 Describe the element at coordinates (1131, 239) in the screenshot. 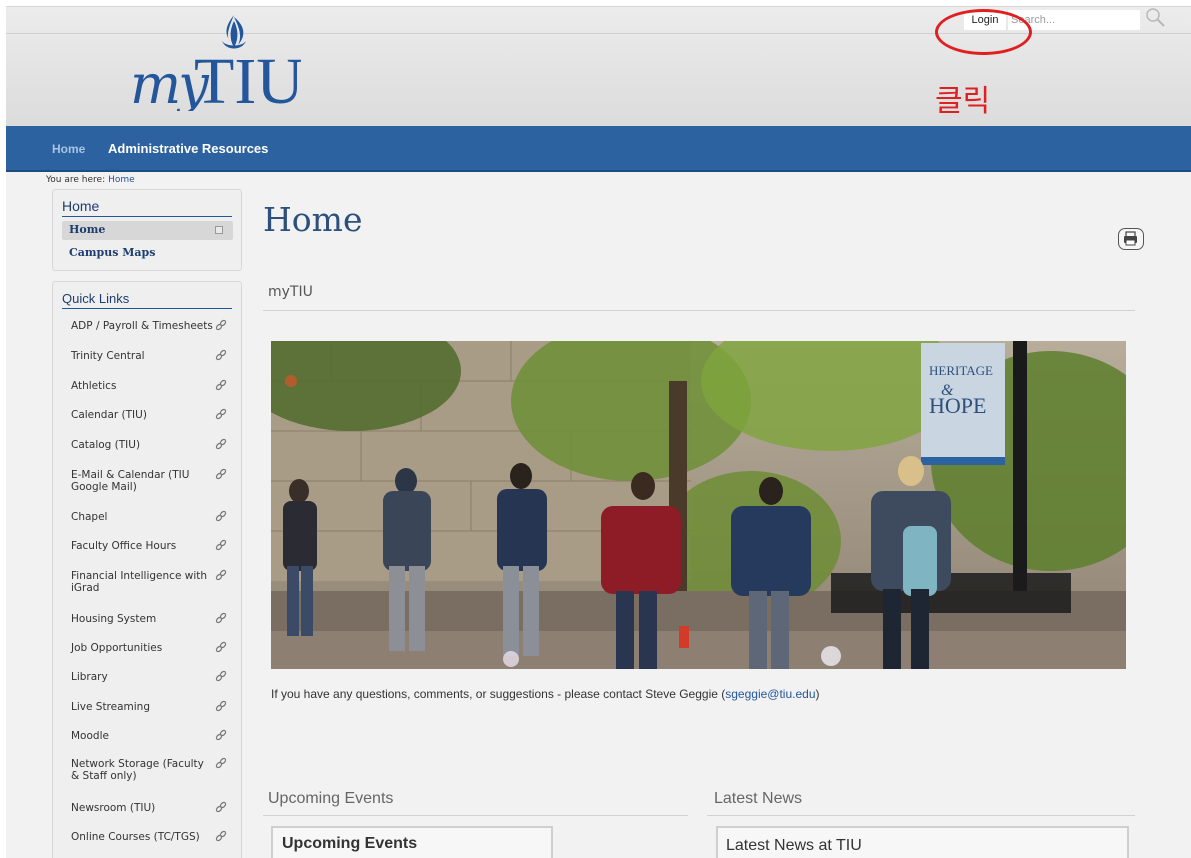

I see `print-icon` at that location.